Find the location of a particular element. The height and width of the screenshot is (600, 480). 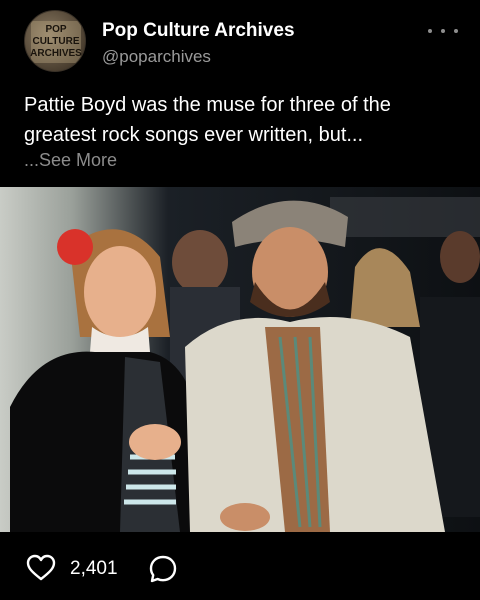

comment-icon is located at coordinates (163, 569).